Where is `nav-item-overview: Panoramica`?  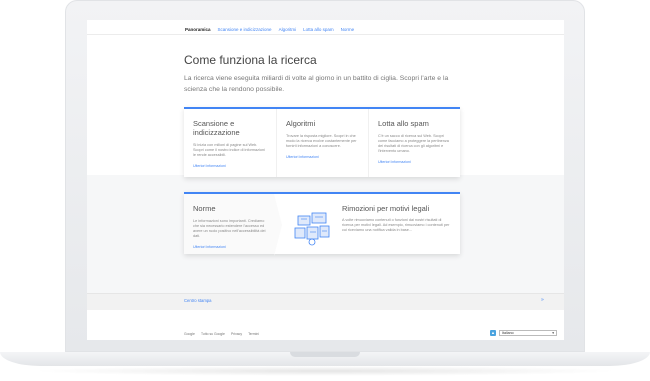 nav-item-overview: Panoramica is located at coordinates (198, 29).